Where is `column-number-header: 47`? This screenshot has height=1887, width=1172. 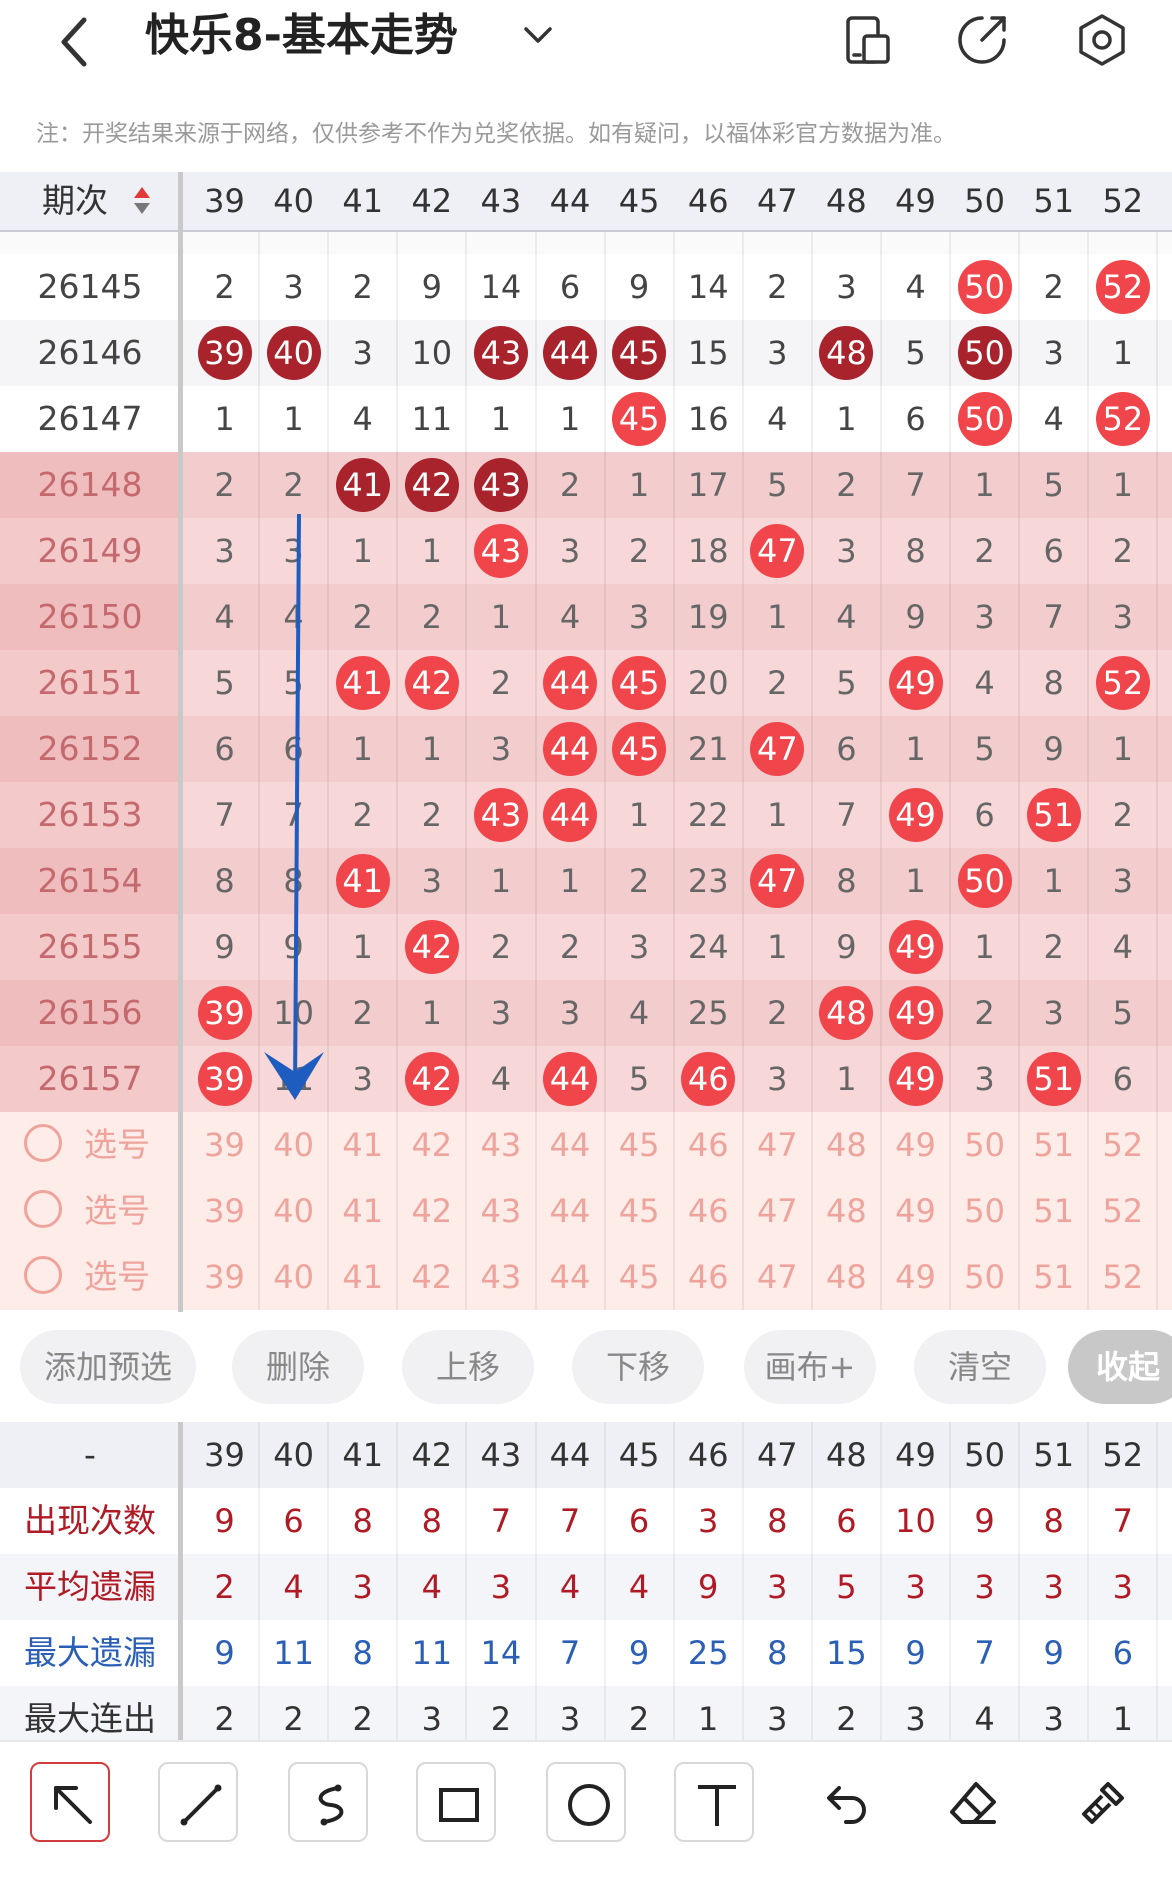 column-number-header: 47 is located at coordinates (777, 201).